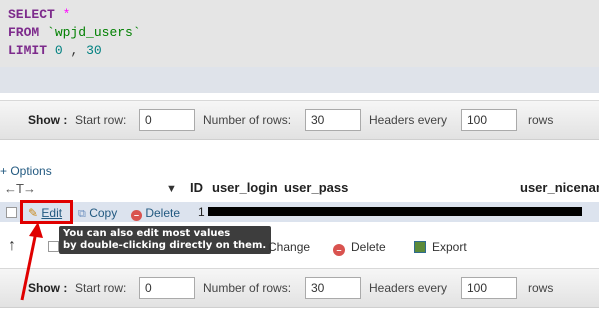 Image resolution: width=599 pixels, height=309 pixels. What do you see at coordinates (11, 212) in the screenshot?
I see `row-checkbox` at bounding box center [11, 212].